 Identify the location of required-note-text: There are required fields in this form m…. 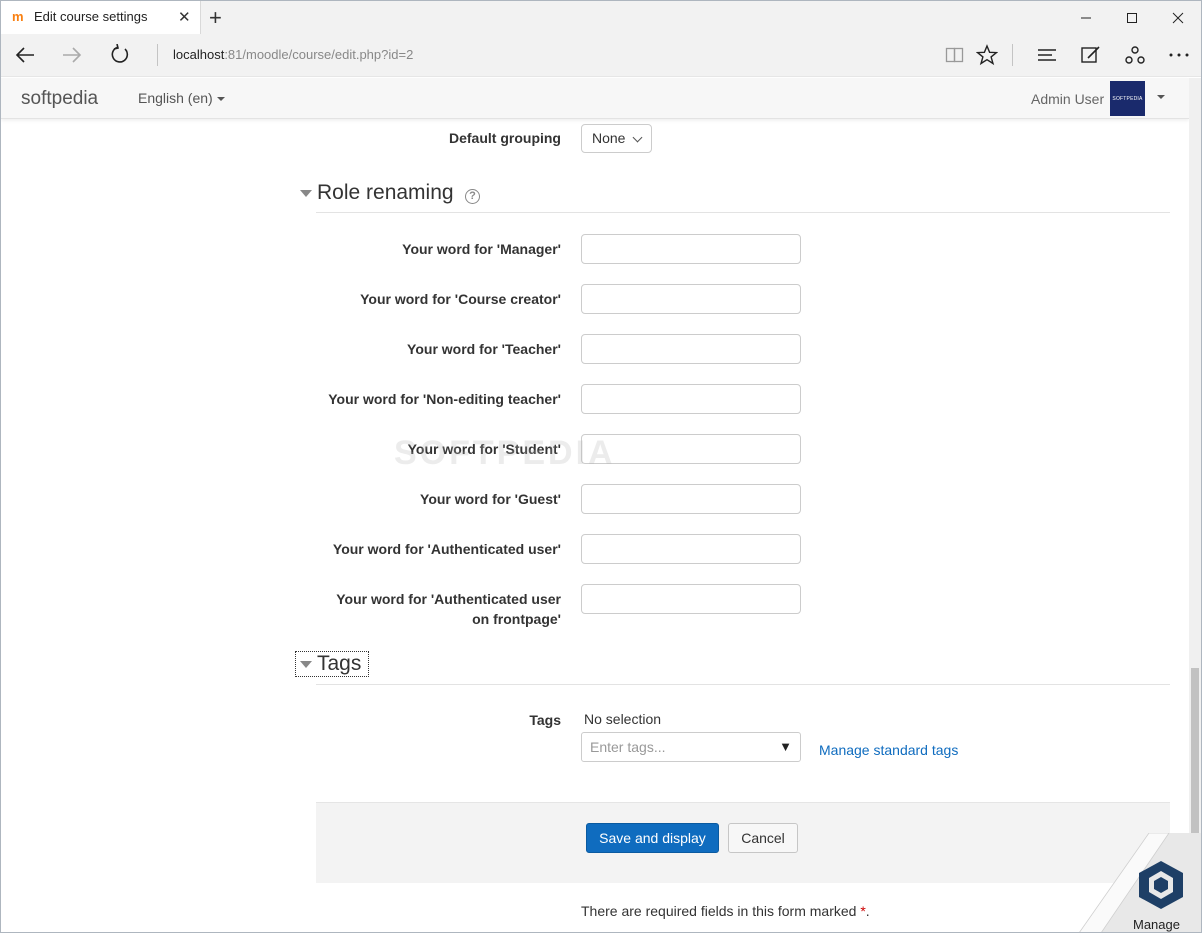
(719, 911).